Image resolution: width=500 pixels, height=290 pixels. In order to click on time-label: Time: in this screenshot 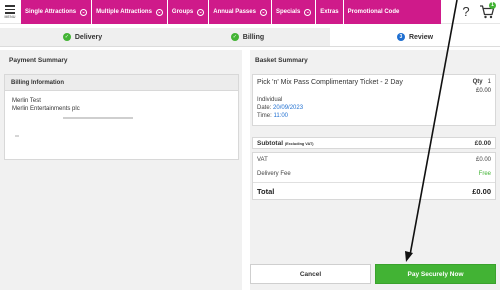, I will do `click(264, 116)`.